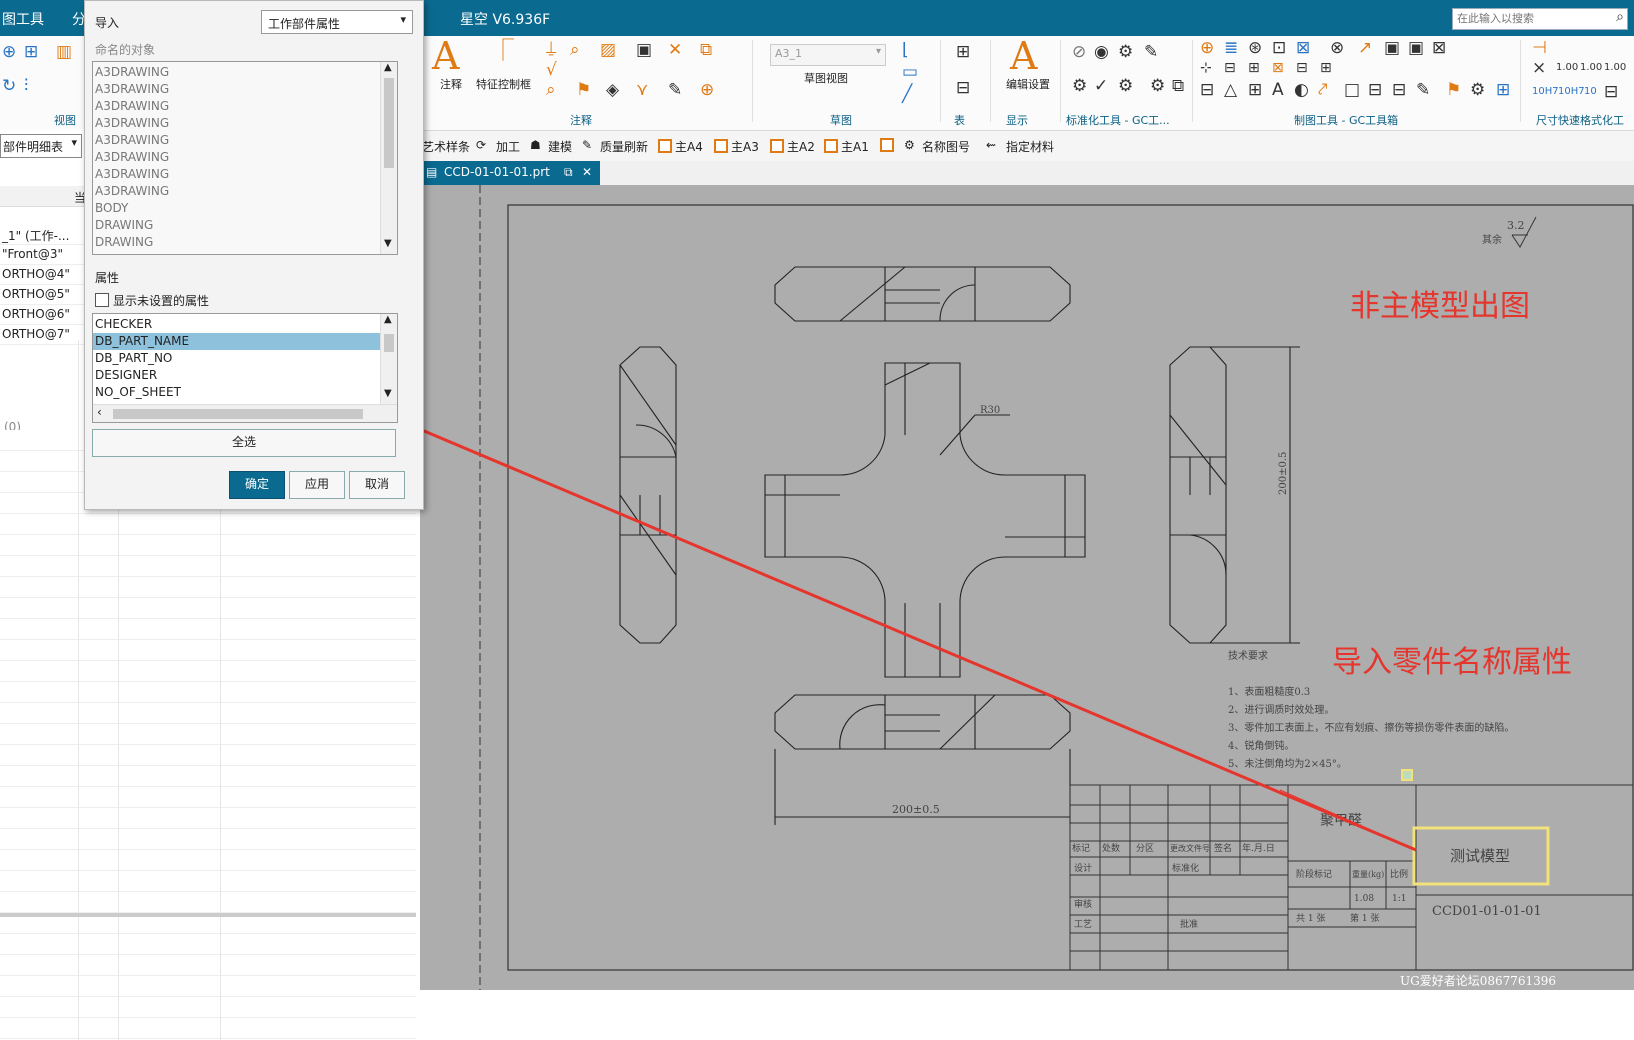 The height and width of the screenshot is (1040, 1634). I want to click on gc-tool-8-icon: ▣, so click(1392, 48).